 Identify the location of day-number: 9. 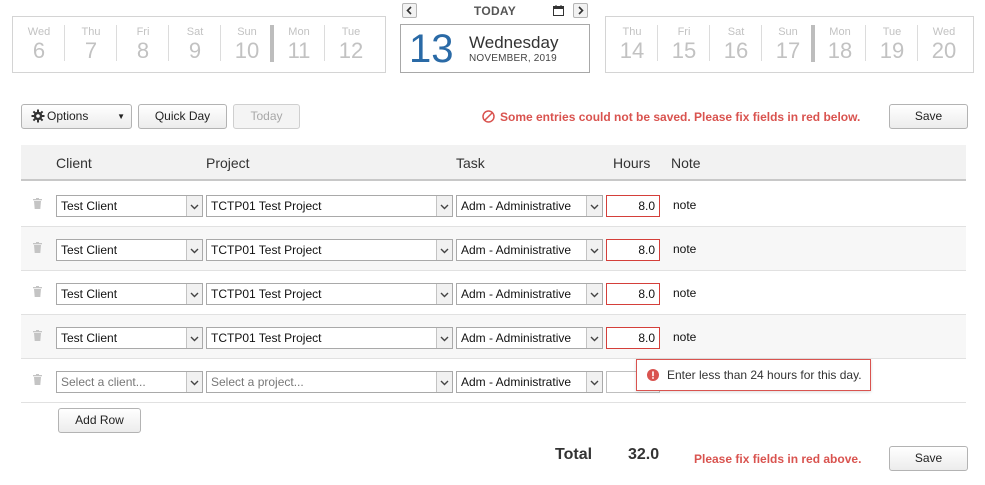
(195, 50).